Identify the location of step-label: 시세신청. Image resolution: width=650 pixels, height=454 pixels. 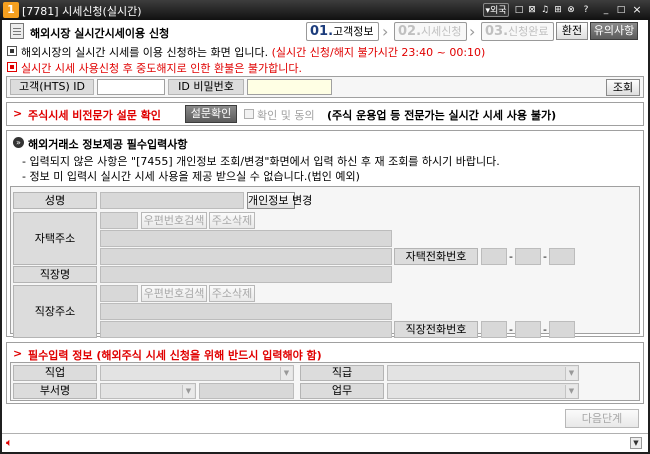
(441, 31).